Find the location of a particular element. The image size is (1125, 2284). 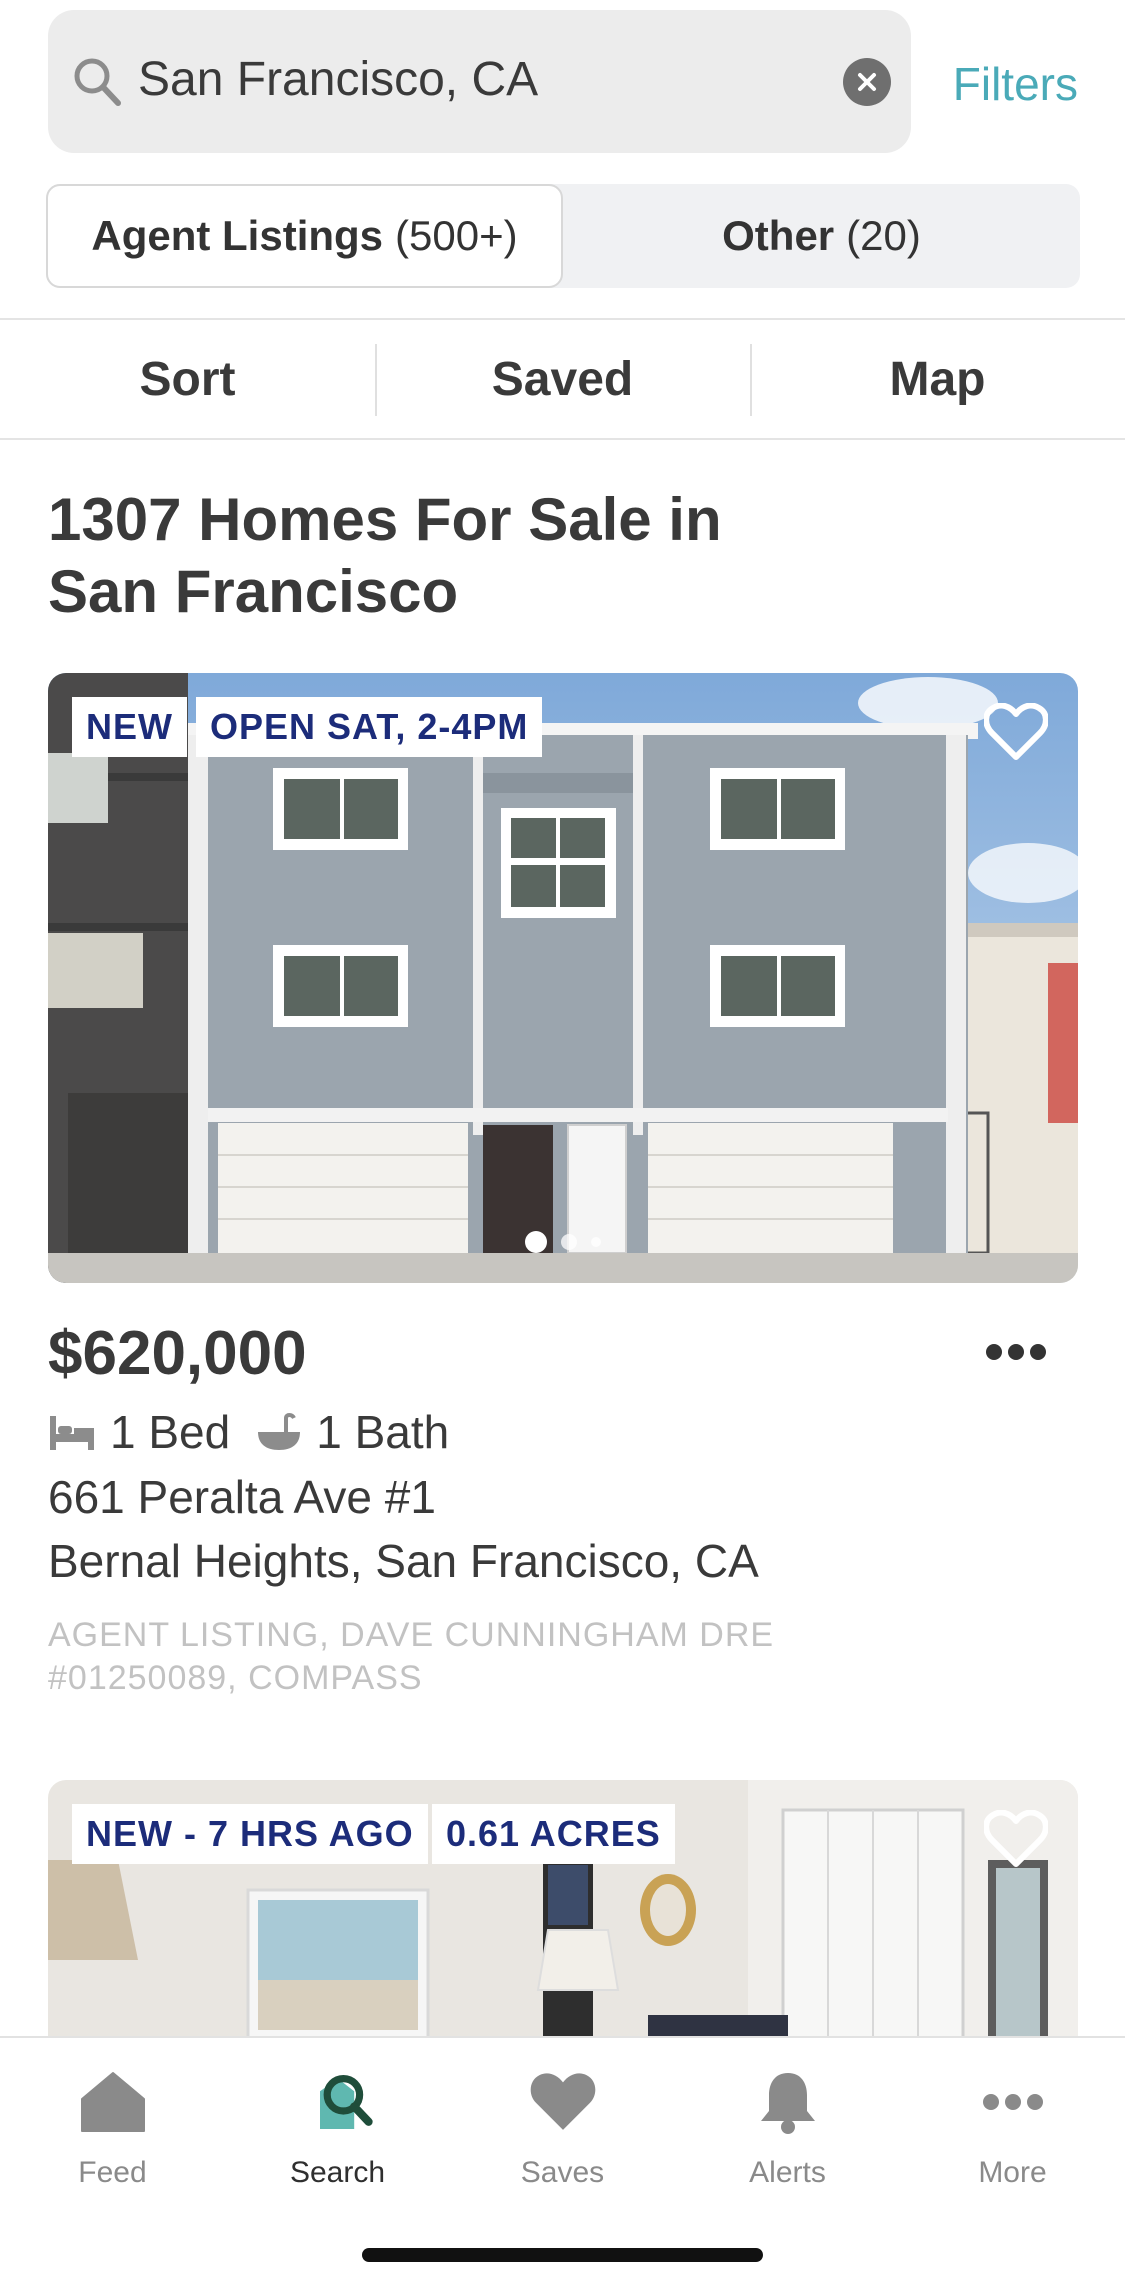

saved-button: Saved is located at coordinates (562, 379).